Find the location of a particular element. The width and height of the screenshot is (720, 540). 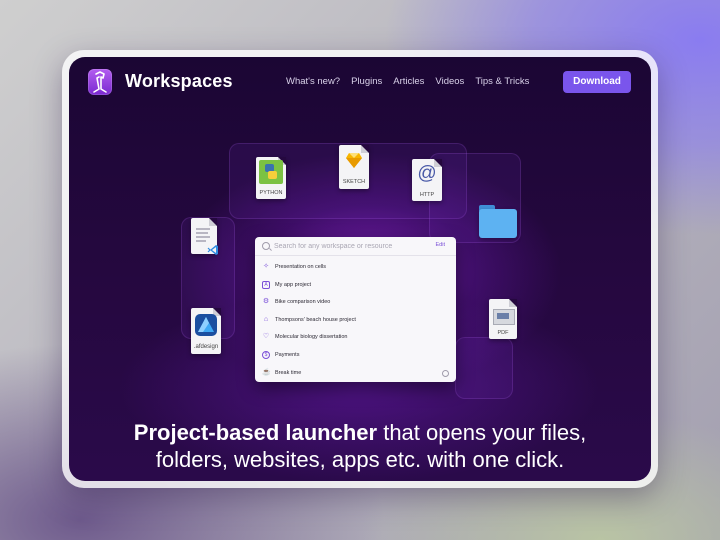

http-file-icon: @ HTTP is located at coordinates (427, 180).